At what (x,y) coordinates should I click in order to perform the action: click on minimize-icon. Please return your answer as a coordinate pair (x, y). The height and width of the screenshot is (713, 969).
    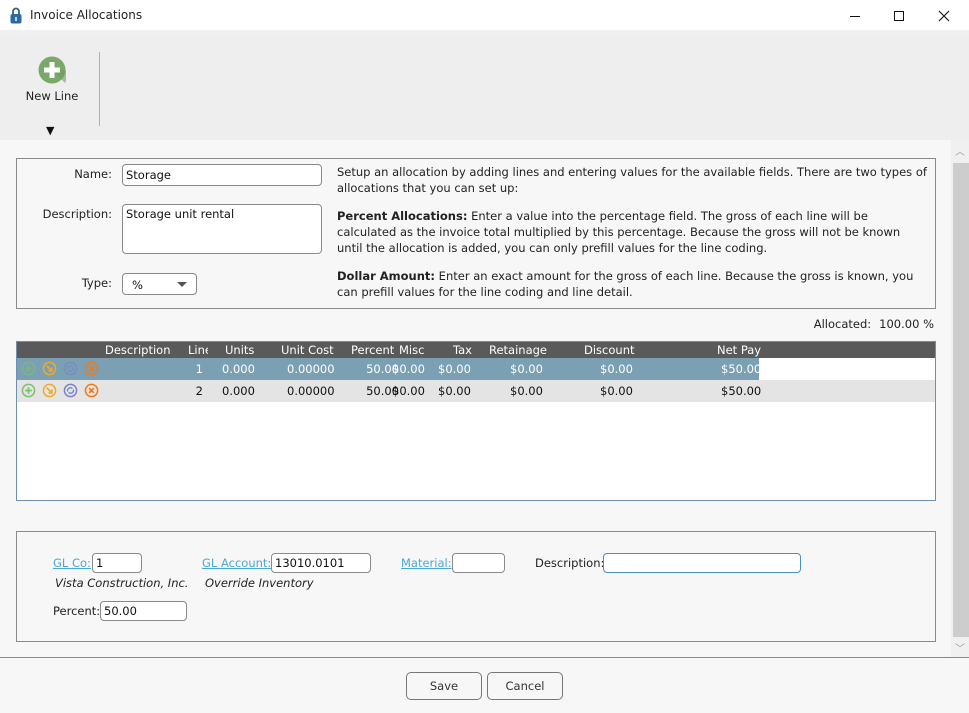
    Looking at the image, I should click on (855, 16).